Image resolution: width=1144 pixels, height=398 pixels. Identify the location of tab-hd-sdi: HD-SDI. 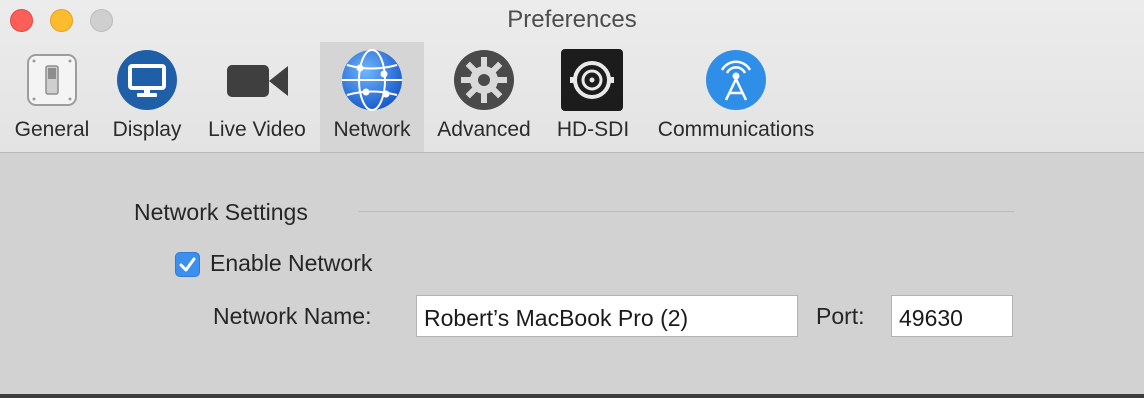
(593, 97).